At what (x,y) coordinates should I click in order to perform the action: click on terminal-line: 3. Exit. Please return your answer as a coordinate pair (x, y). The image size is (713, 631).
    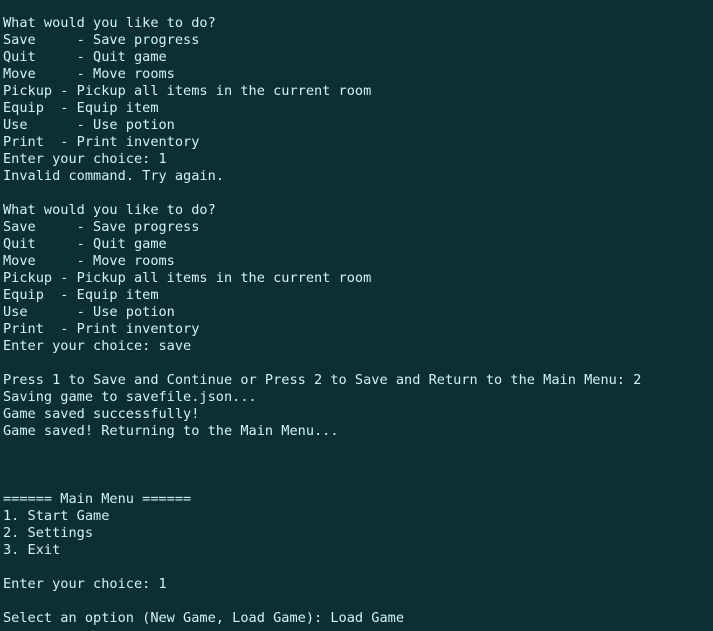
    Looking at the image, I should click on (32, 550).